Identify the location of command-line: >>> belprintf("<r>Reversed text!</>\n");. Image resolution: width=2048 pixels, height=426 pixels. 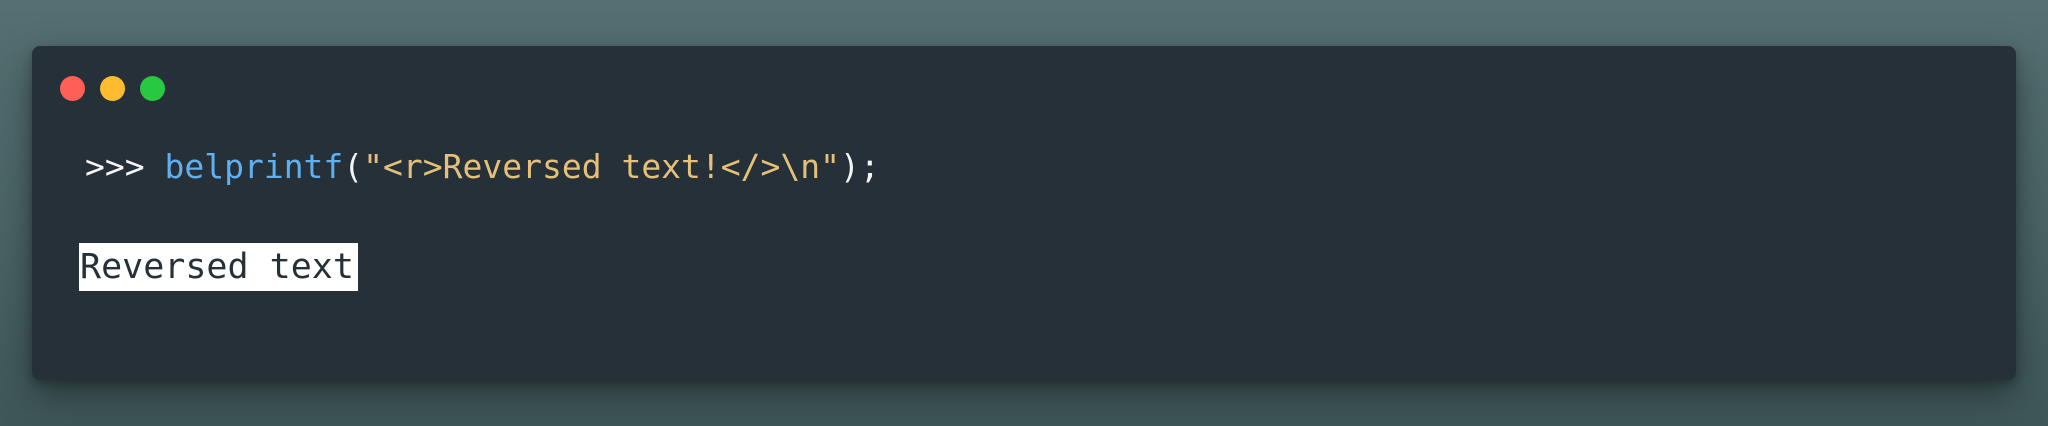
(482, 166).